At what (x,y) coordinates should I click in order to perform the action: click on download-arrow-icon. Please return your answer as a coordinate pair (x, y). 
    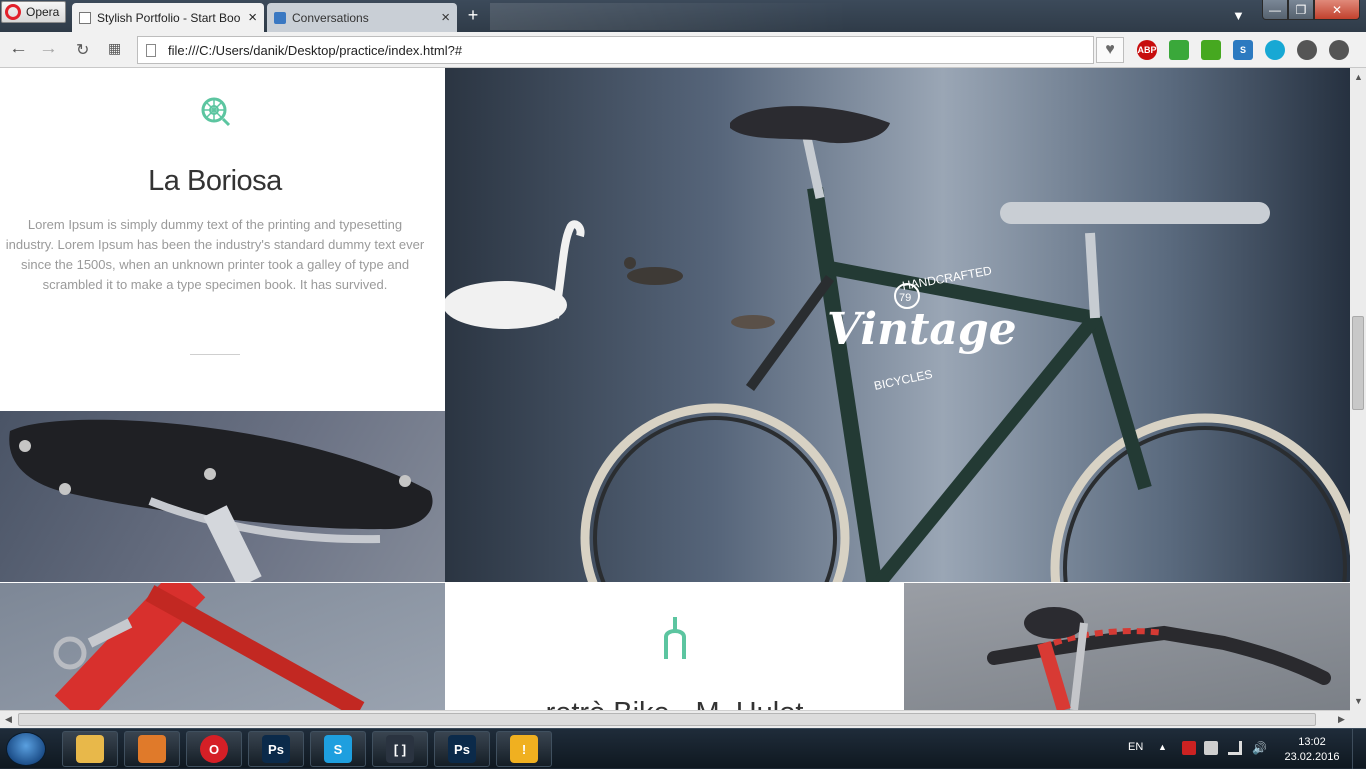
    Looking at the image, I should click on (1211, 50).